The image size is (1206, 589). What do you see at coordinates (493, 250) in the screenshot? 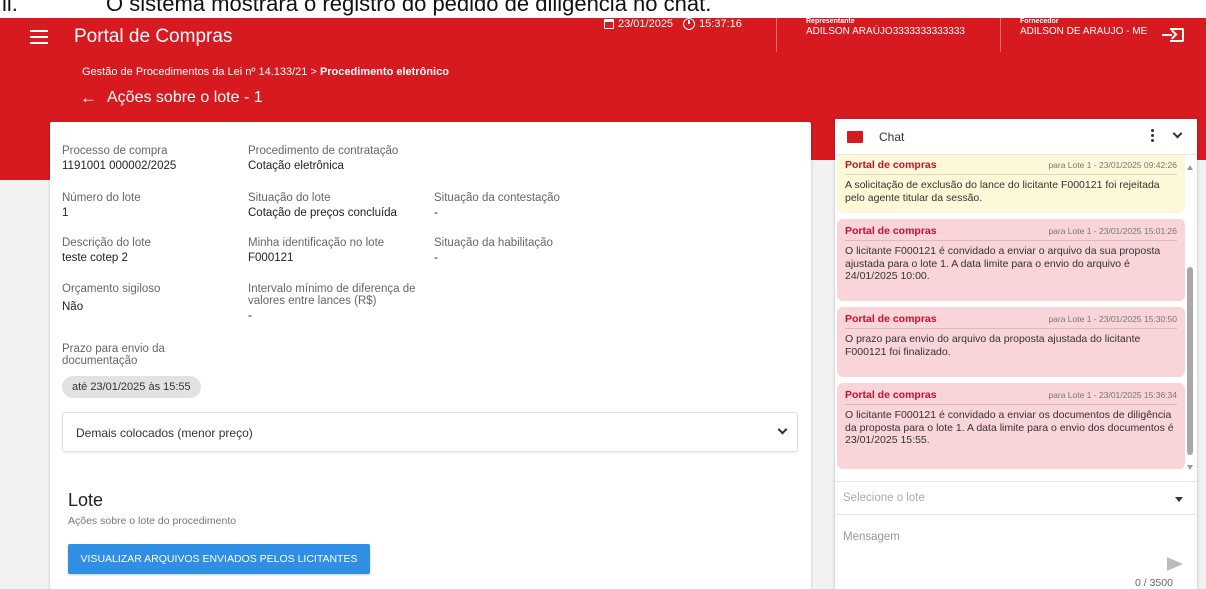
I see `field-habilitacao: Situação da habilitação -` at bounding box center [493, 250].